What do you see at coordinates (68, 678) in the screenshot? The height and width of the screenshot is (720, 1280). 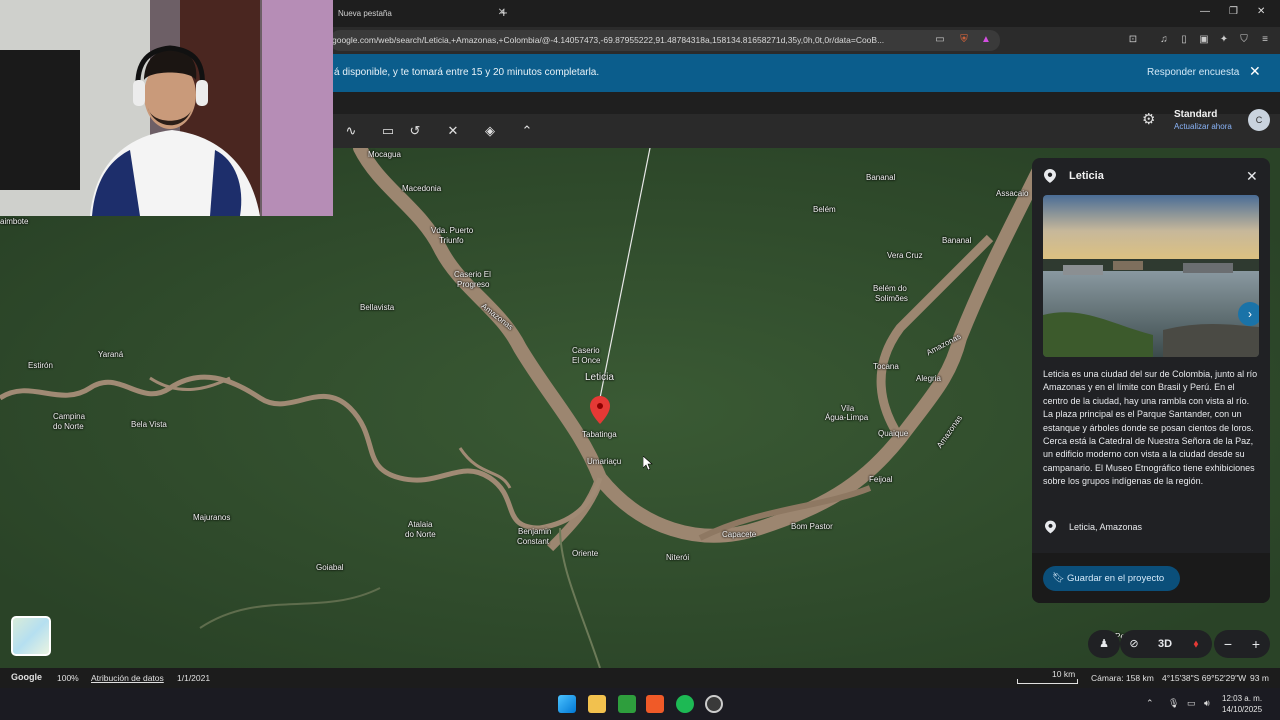 I see `zoom-level: 100%` at bounding box center [68, 678].